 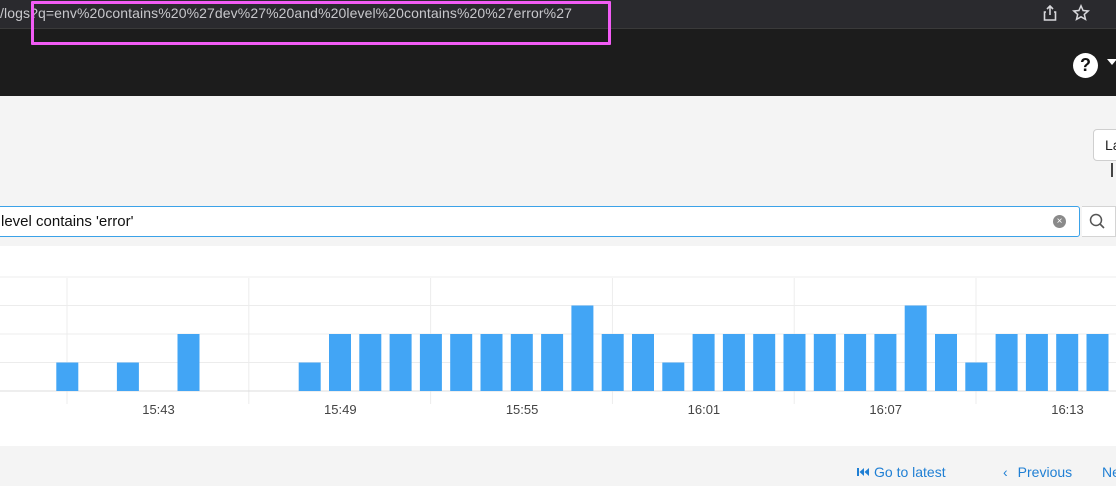 I want to click on previous-link: ‹ Previous, so click(x=1037, y=472).